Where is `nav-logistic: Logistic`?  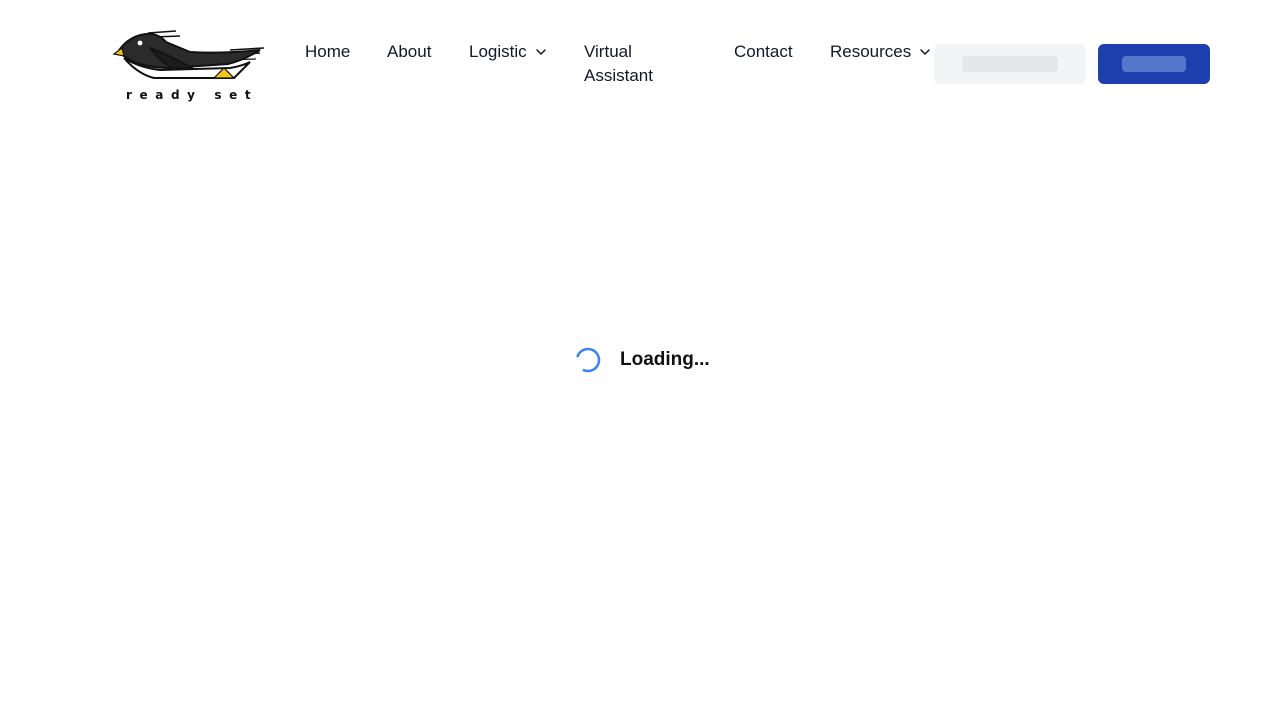
nav-logistic: Logistic is located at coordinates (508, 52).